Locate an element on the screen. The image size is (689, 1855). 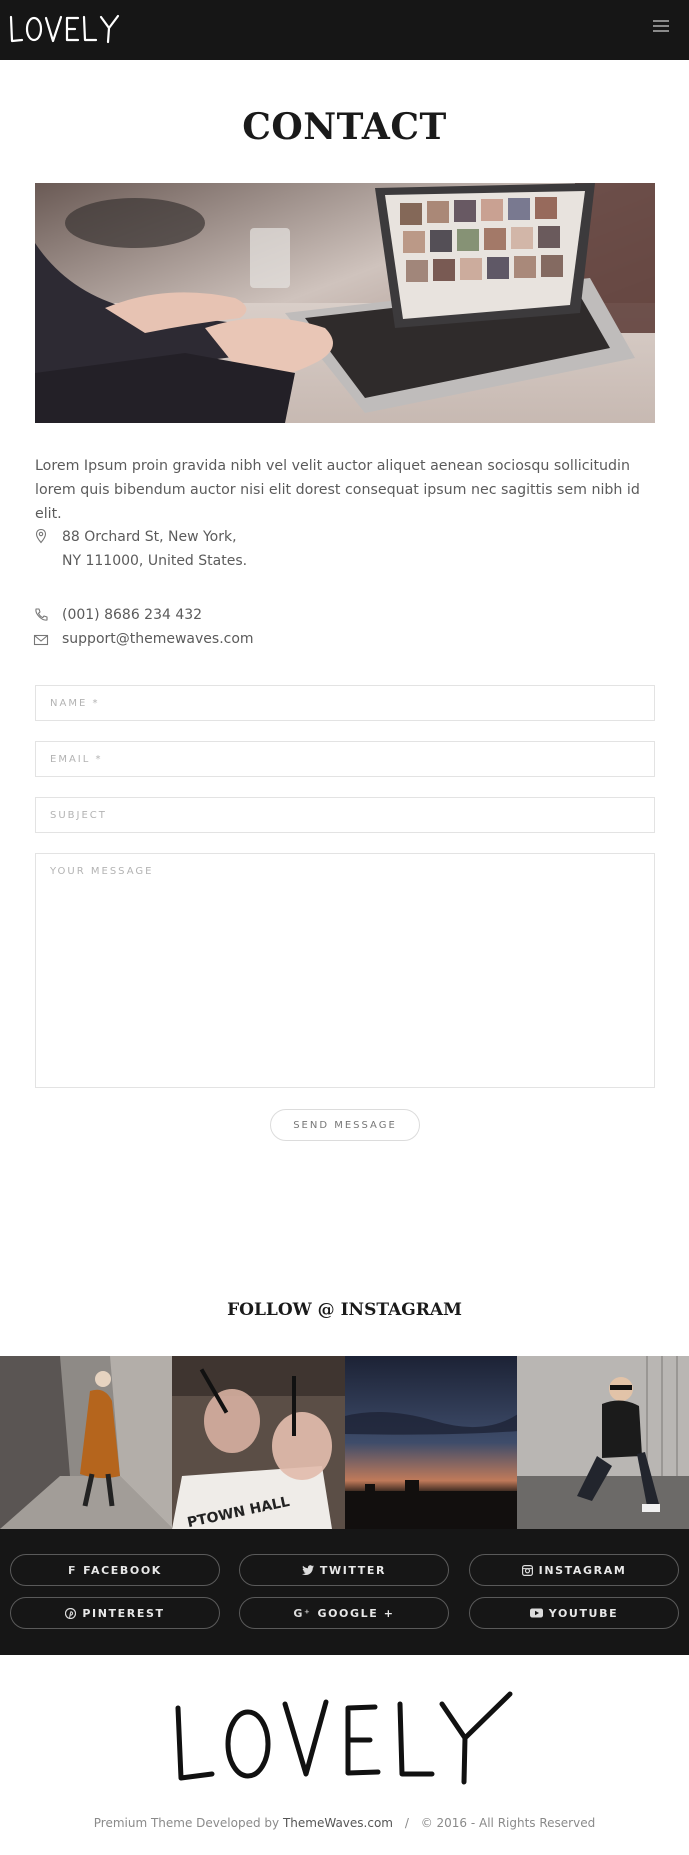
phone-icon is located at coordinates (41, 614).